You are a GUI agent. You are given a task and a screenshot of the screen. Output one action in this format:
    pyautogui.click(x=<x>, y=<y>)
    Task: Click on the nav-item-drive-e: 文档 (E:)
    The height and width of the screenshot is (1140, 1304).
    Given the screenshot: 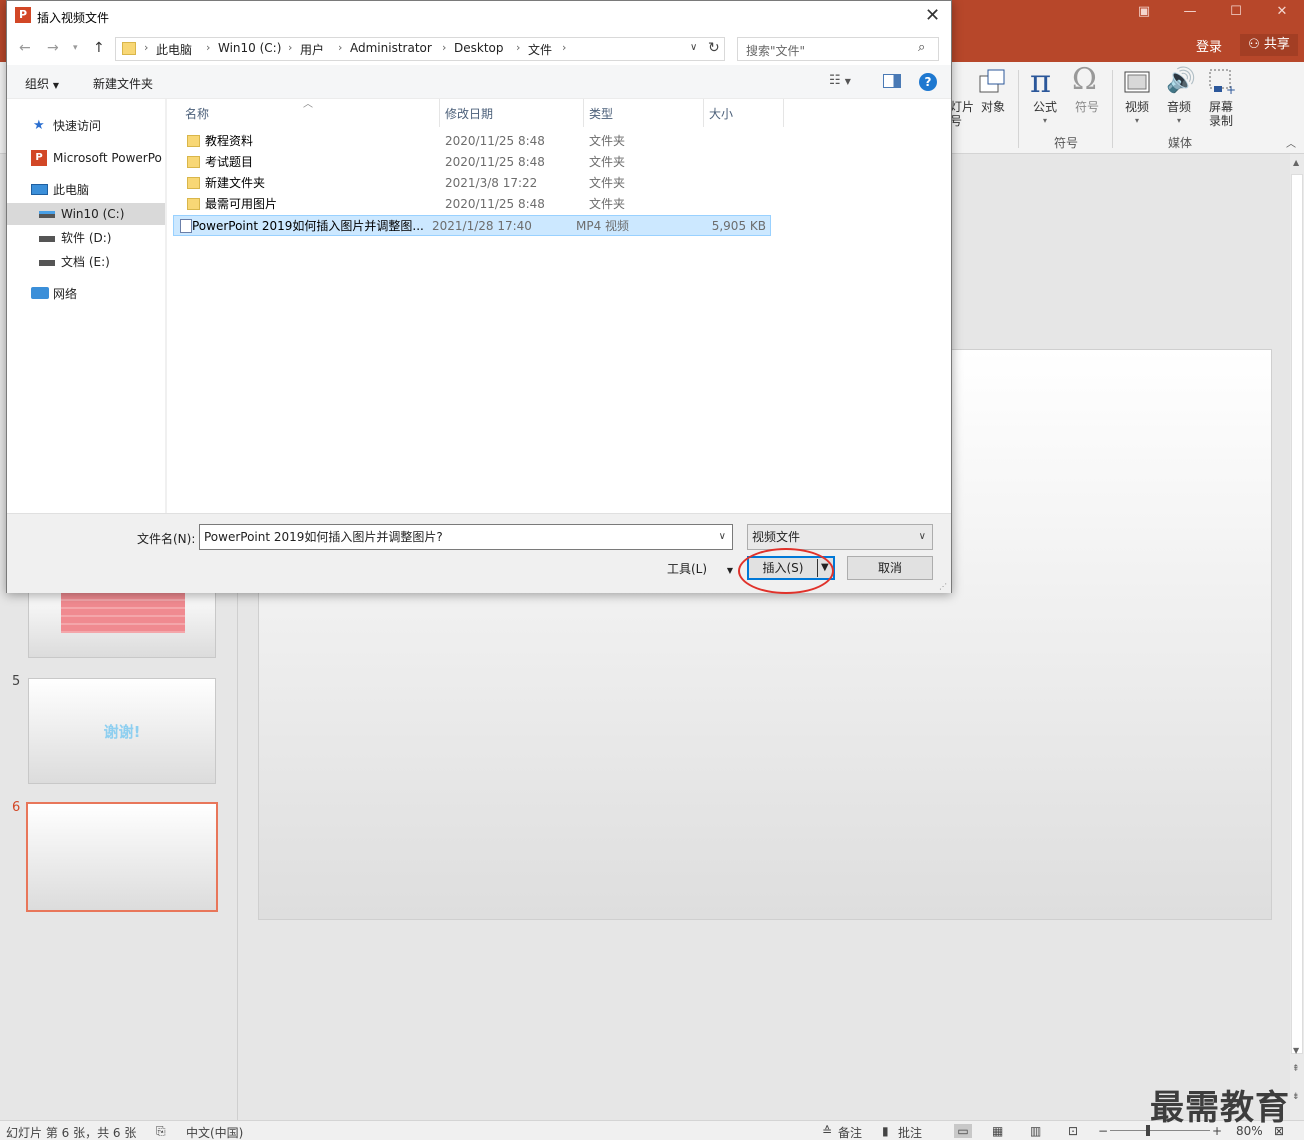 What is the action you would take?
    pyautogui.click(x=86, y=262)
    